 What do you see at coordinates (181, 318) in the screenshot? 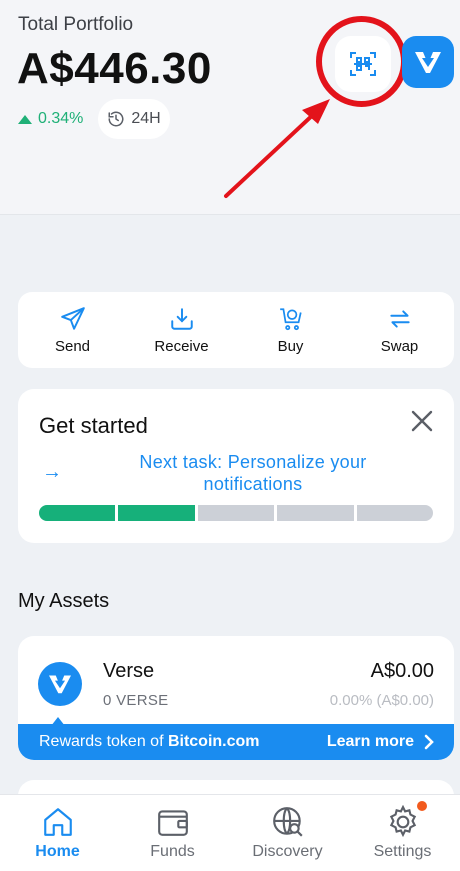
I see `receive-icon` at bounding box center [181, 318].